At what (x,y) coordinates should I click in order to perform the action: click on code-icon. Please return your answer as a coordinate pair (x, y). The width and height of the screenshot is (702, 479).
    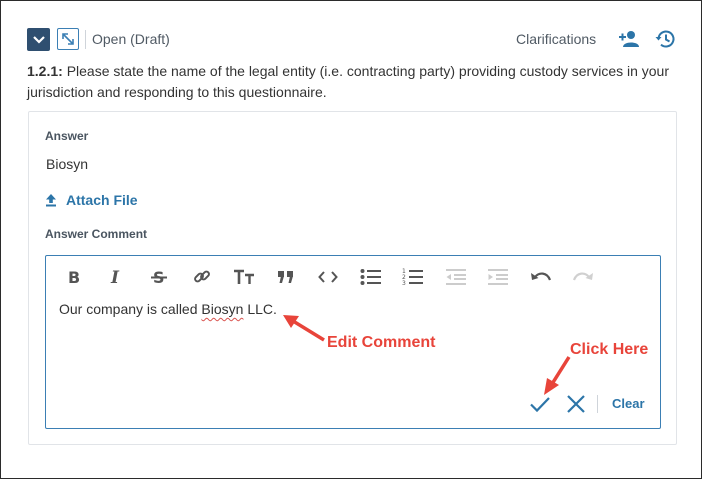
    Looking at the image, I should click on (328, 277).